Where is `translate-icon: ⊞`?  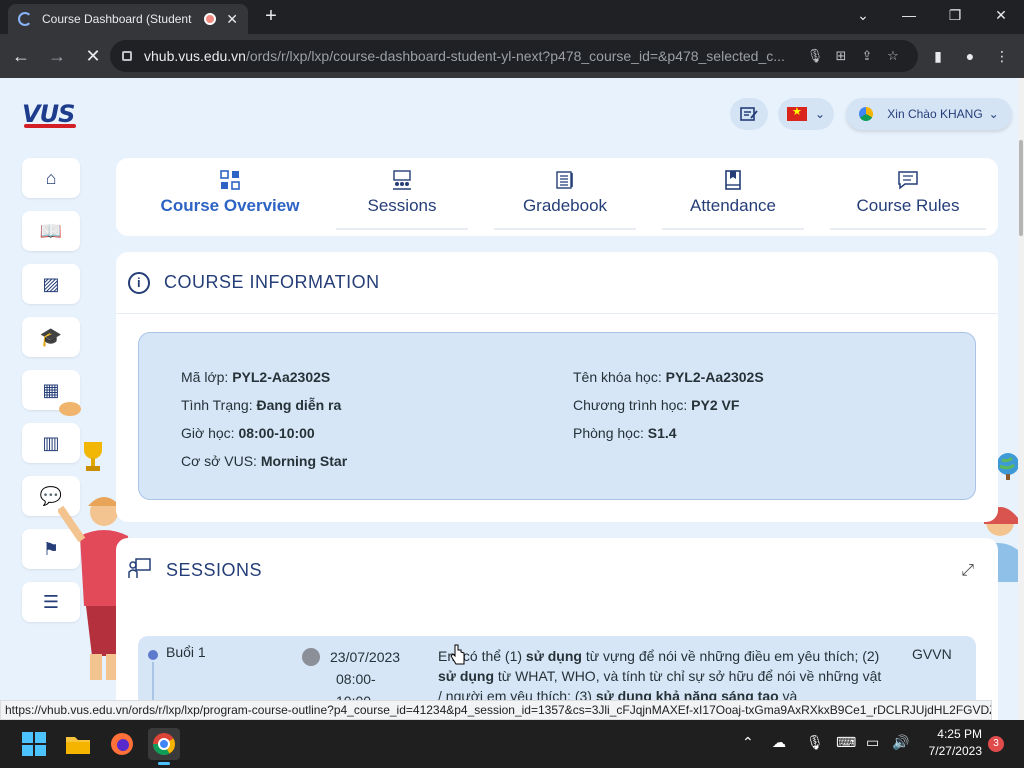 translate-icon: ⊞ is located at coordinates (841, 56).